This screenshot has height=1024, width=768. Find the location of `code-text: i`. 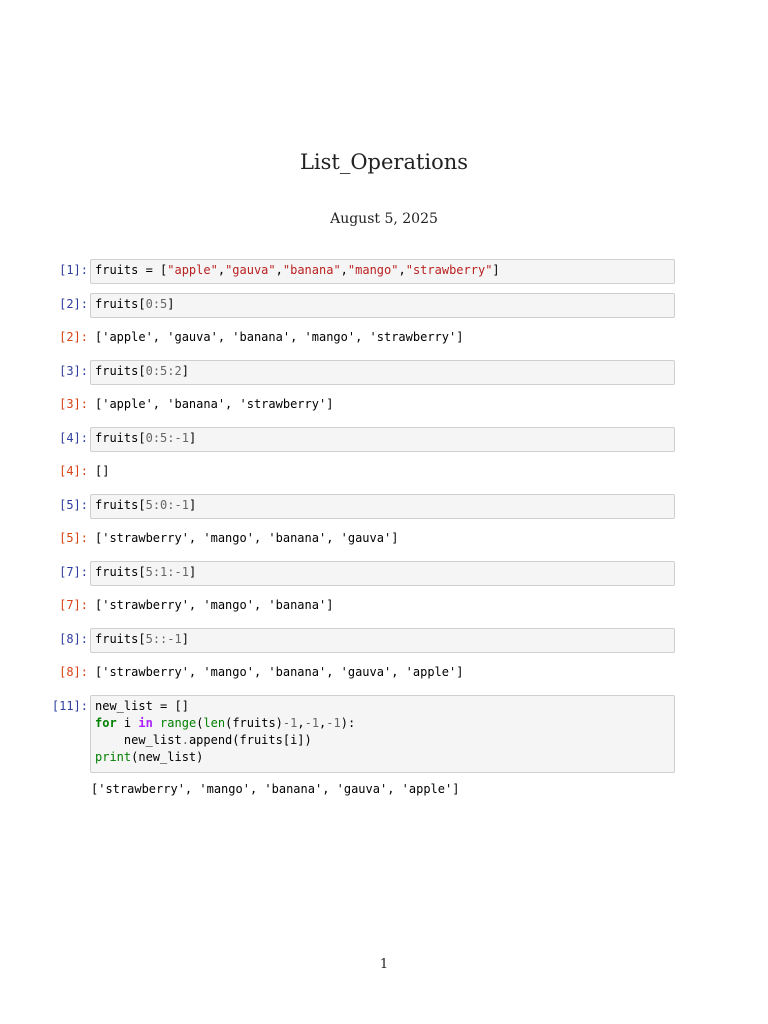

code-text: i is located at coordinates (127, 723).